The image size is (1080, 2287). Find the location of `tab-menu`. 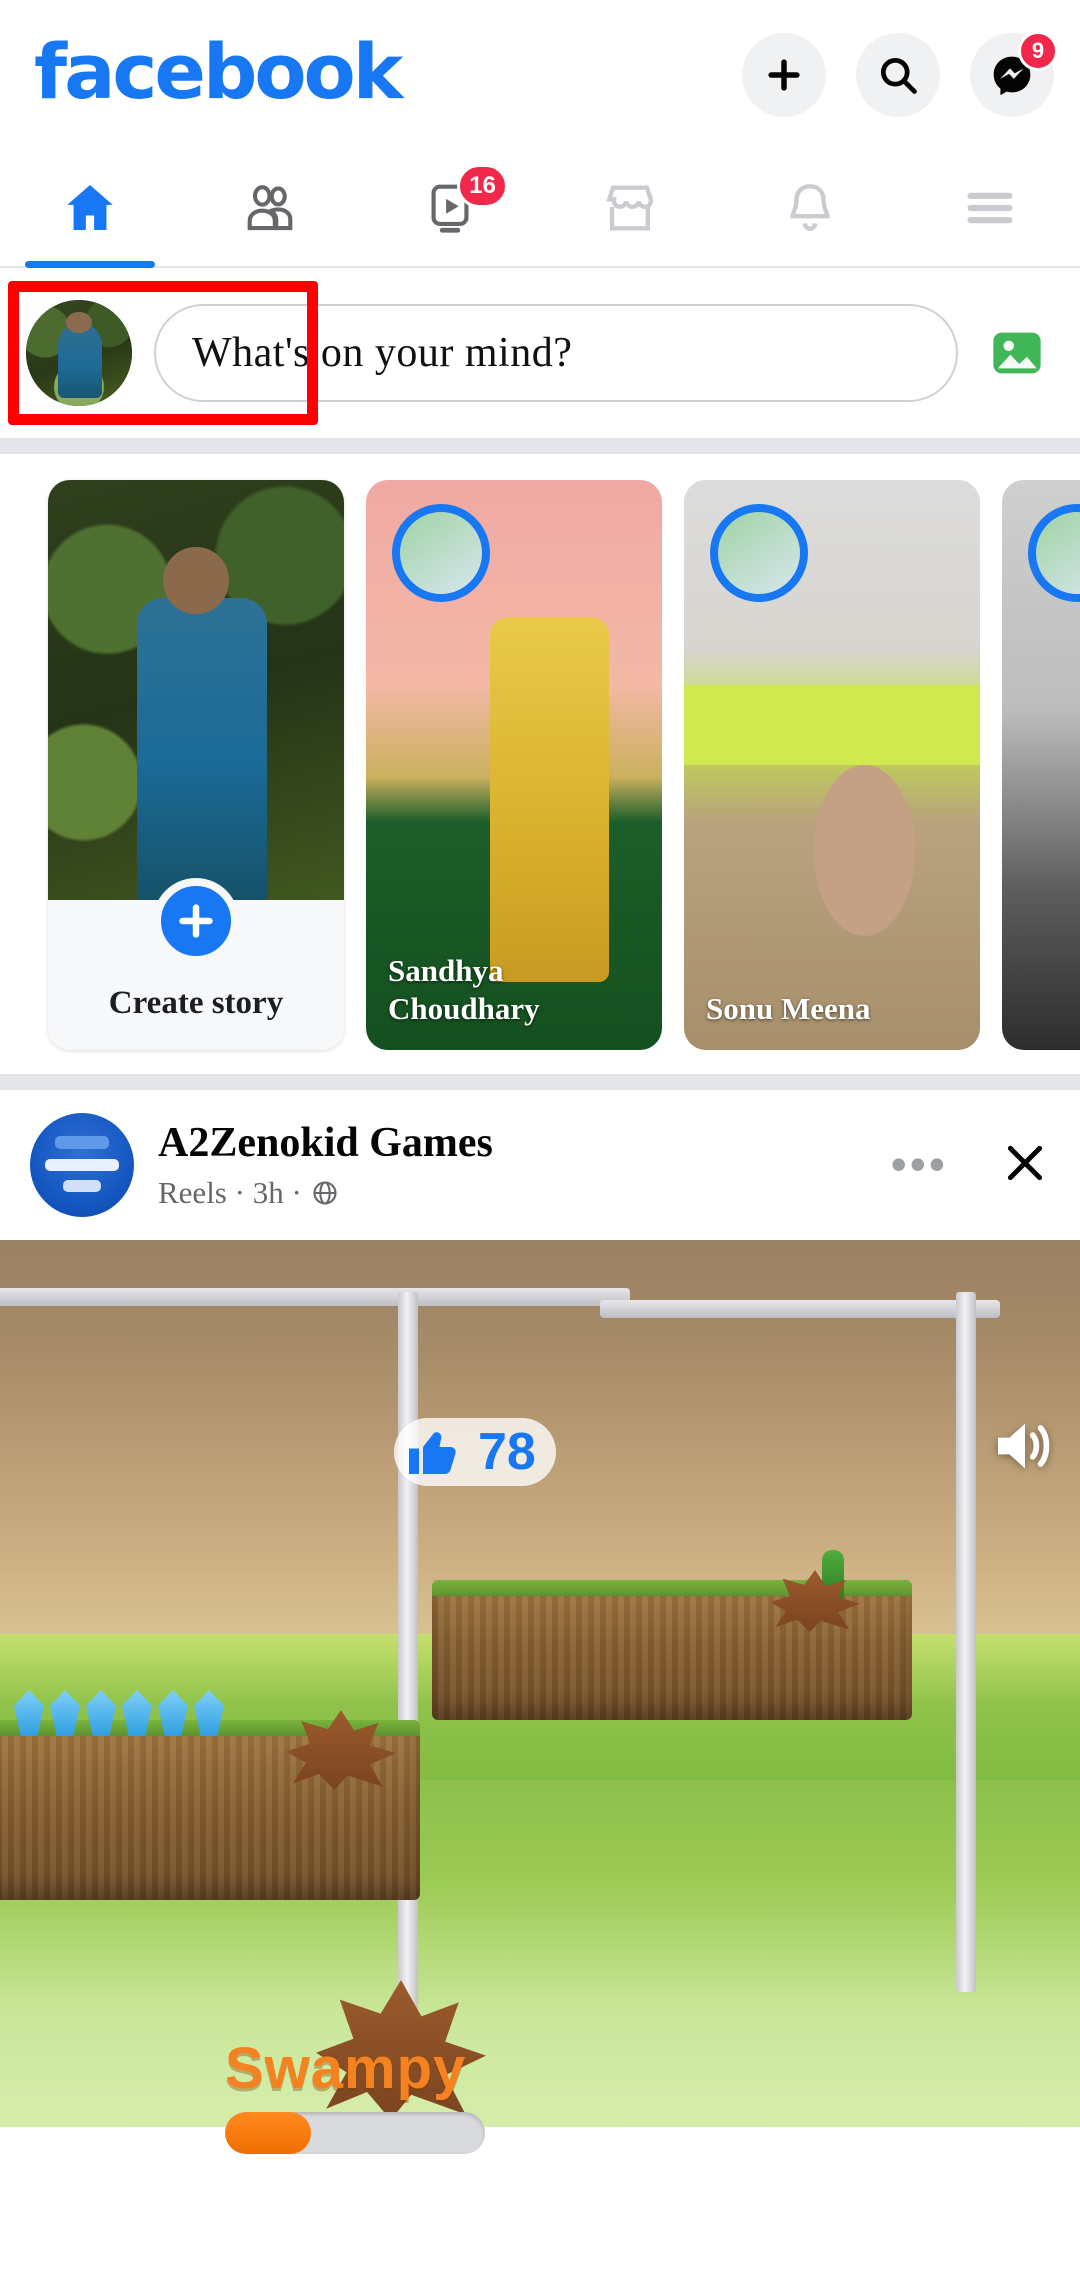

tab-menu is located at coordinates (990, 208).